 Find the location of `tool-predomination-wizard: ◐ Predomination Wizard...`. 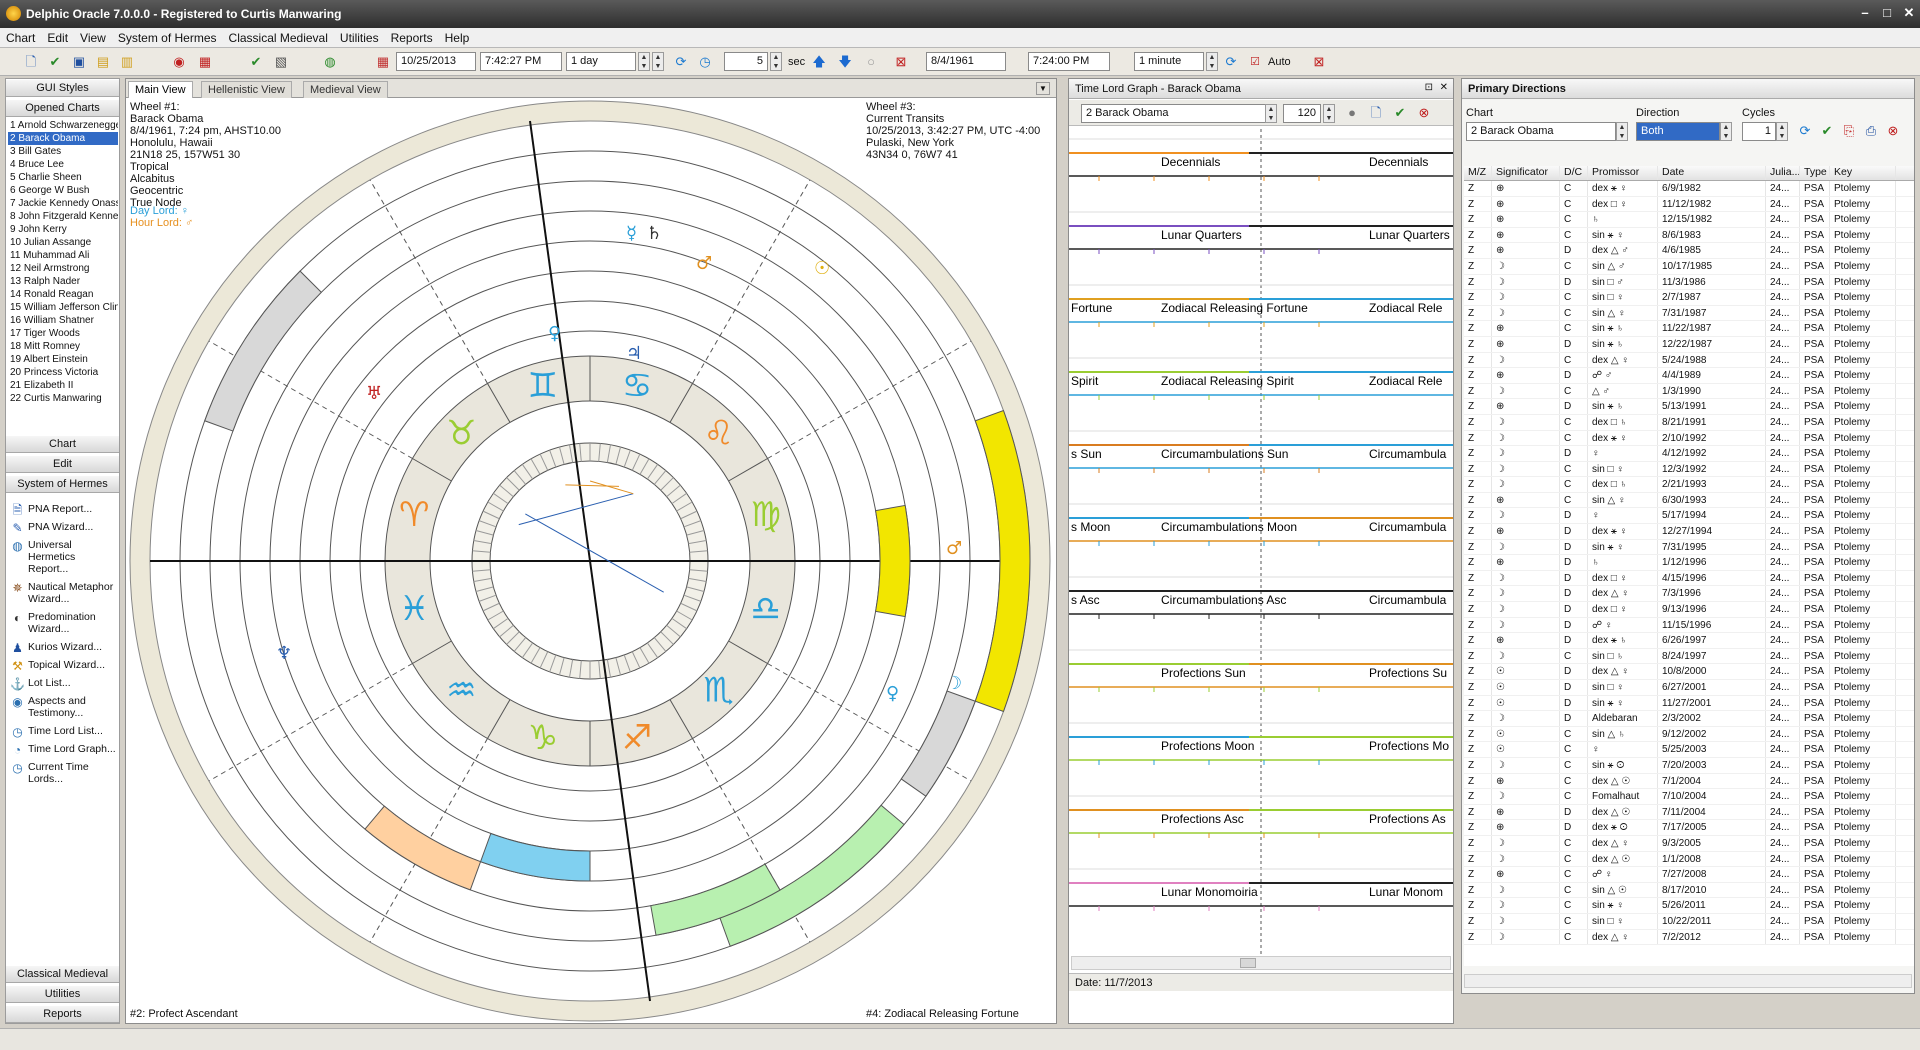

tool-predomination-wizard: ◐ Predomination Wizard... is located at coordinates (63, 623).